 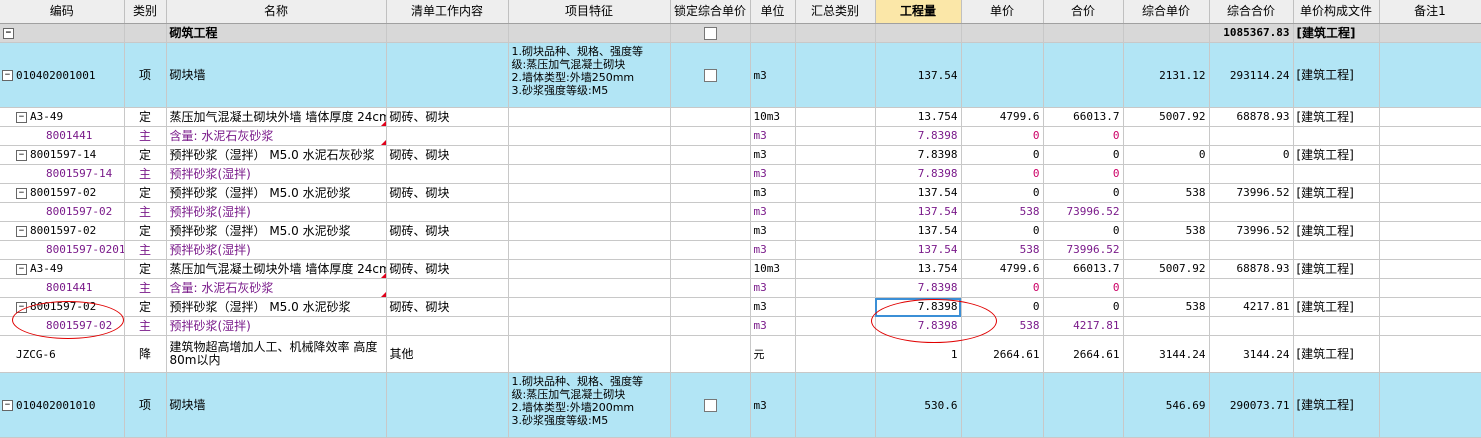 What do you see at coordinates (918, 12) in the screenshot?
I see `col-quantity: 工程量` at bounding box center [918, 12].